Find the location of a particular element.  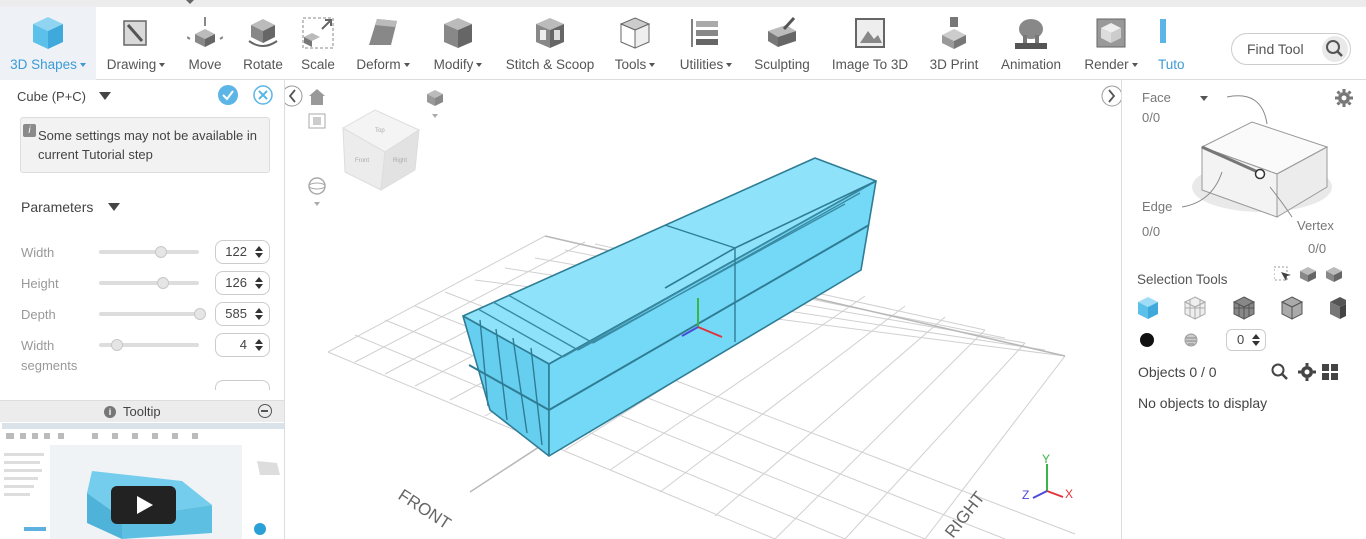

confirm-button is located at coordinates (228, 95).